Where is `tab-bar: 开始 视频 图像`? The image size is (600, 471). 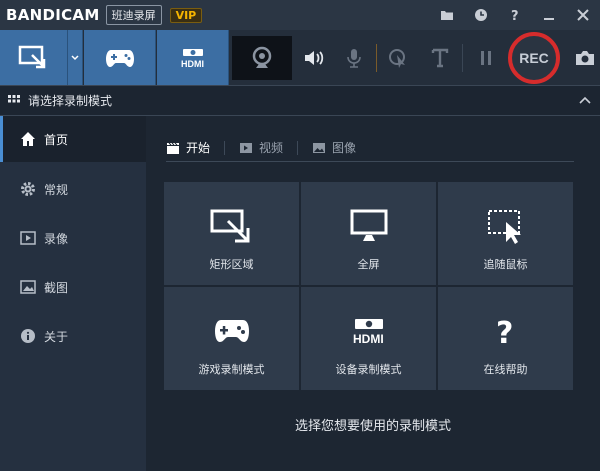 tab-bar: 开始 视频 图像 is located at coordinates (370, 148).